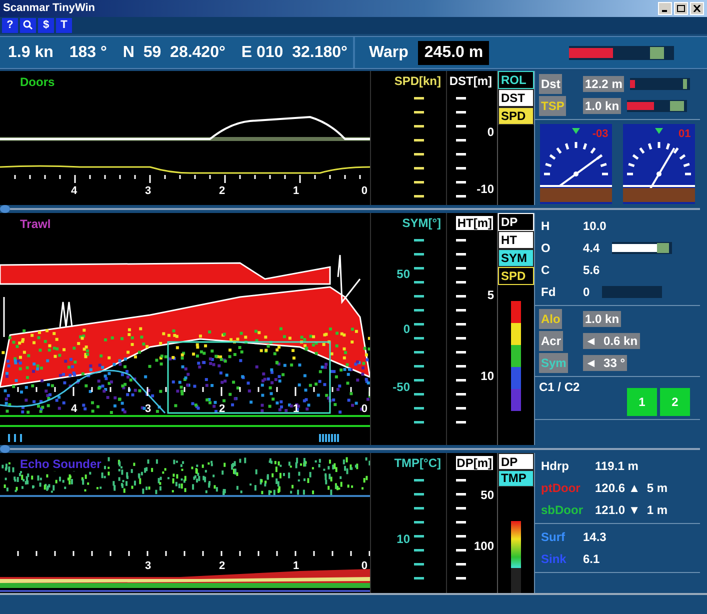  I want to click on warp-knob, so click(657, 52).